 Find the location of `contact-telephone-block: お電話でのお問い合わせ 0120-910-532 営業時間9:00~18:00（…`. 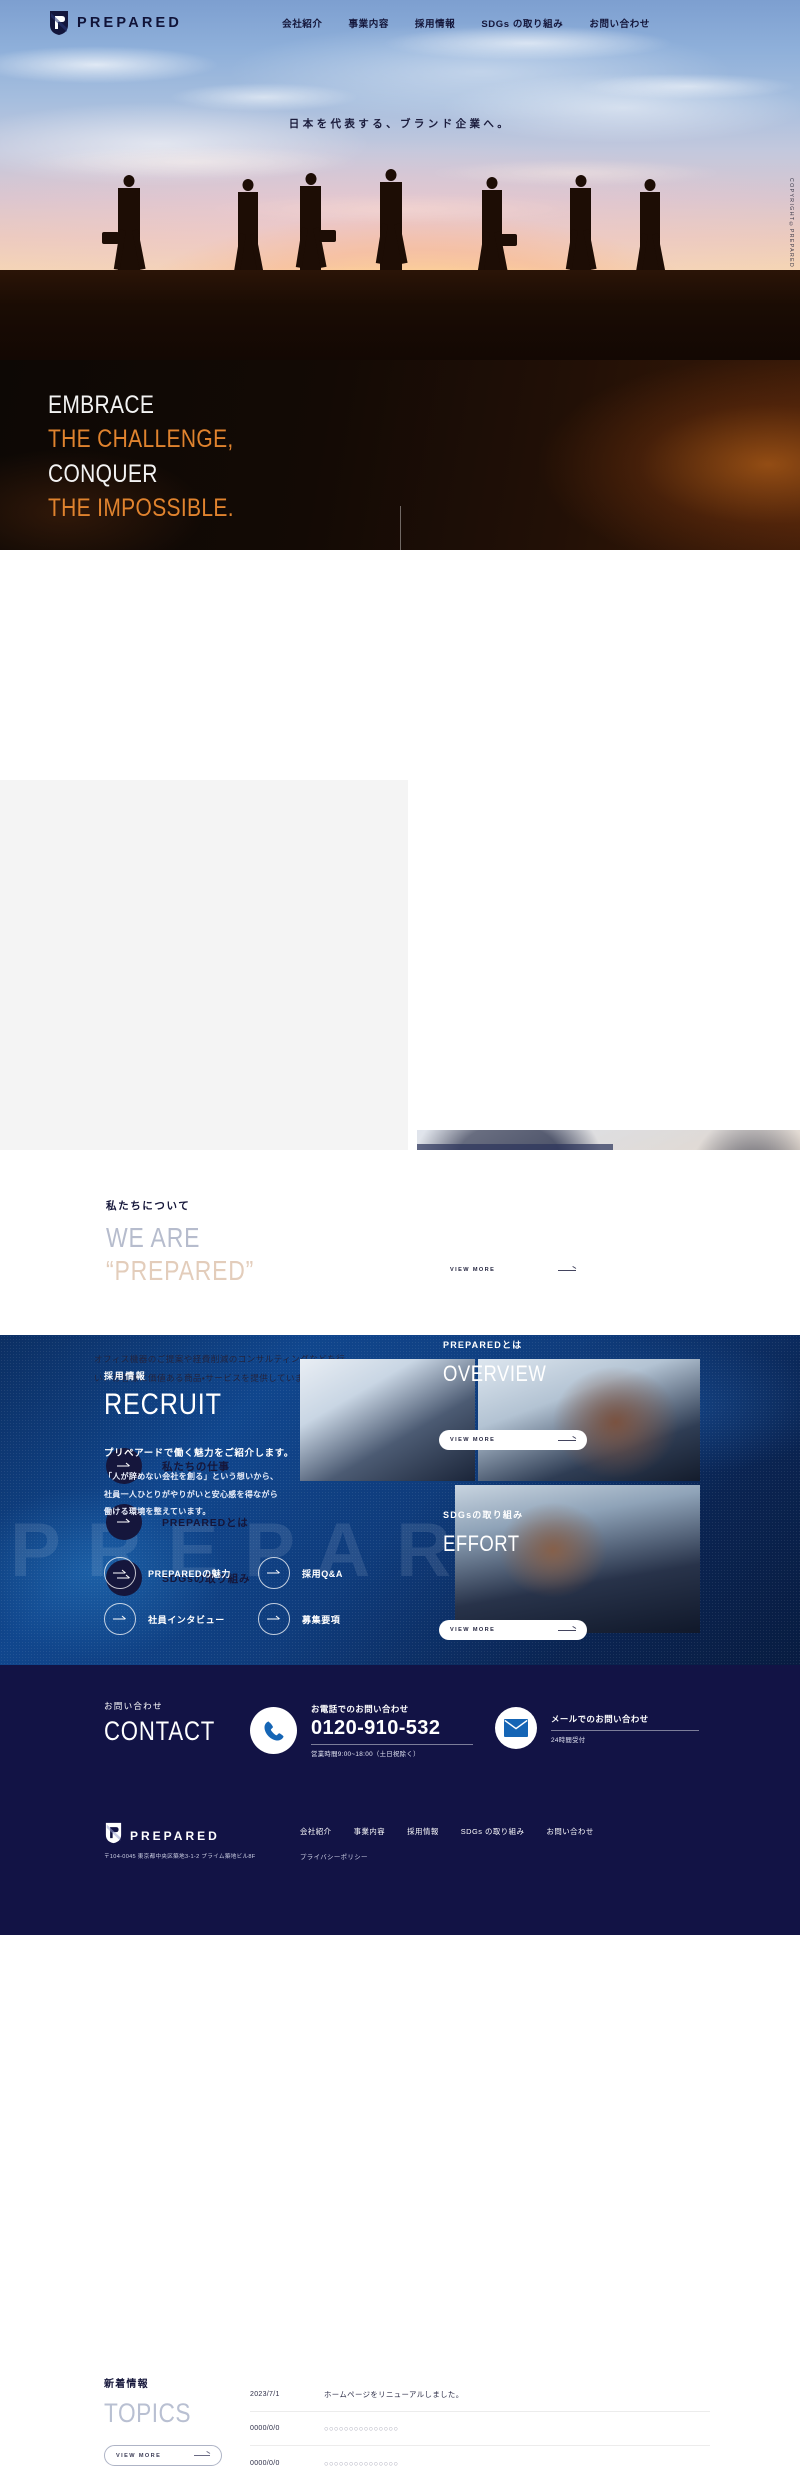

contact-telephone-block: お電話でのお問い合わせ 0120-910-532 営業時間9:00~18:00（… is located at coordinates (361, 1730).